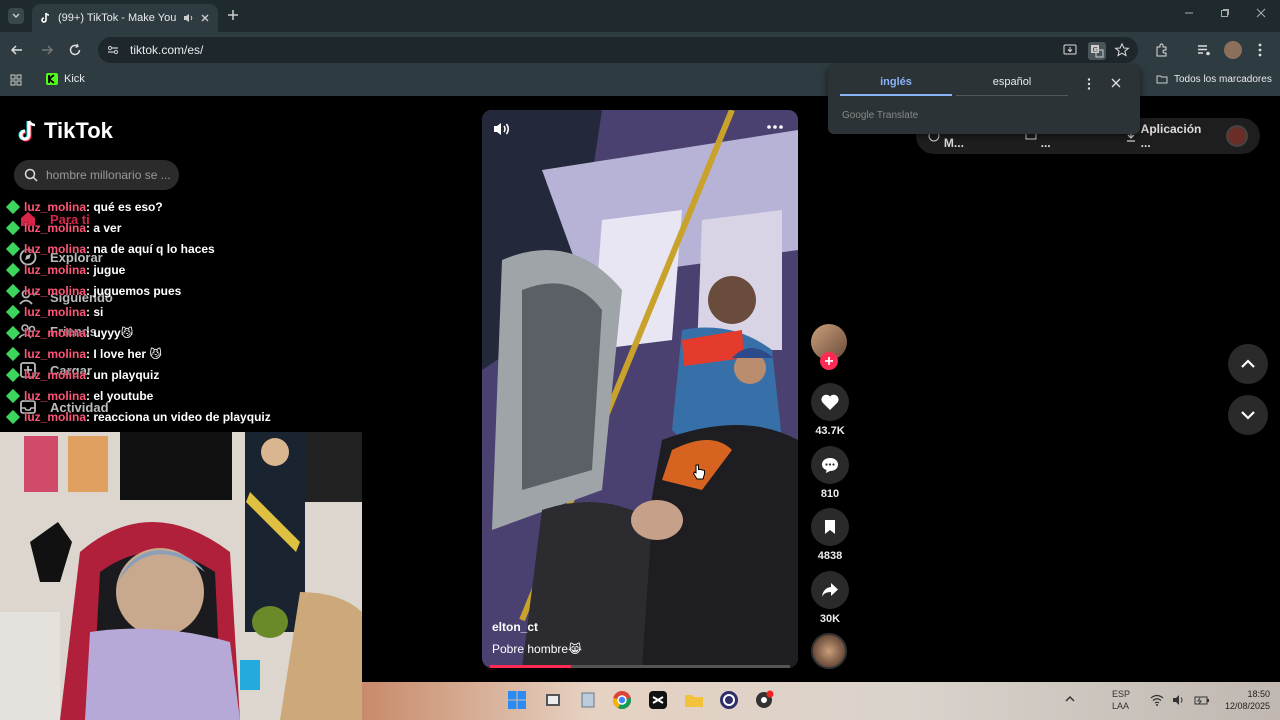 The height and width of the screenshot is (720, 1280). I want to click on extensions-button, so click(1162, 50).